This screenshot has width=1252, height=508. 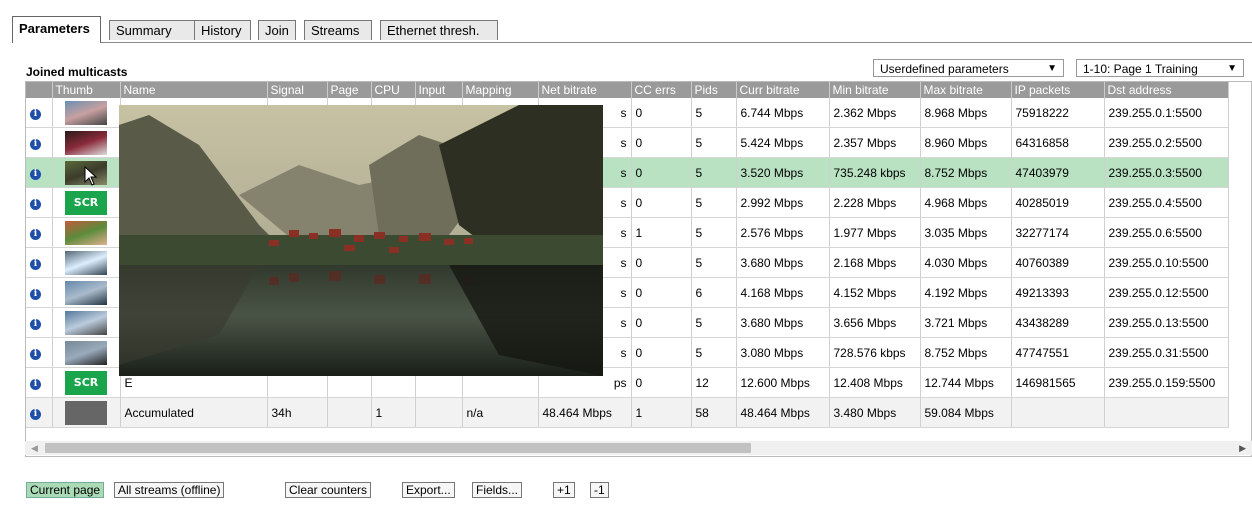 I want to click on scroll-right-icon: ▶, so click(x=1242, y=448).